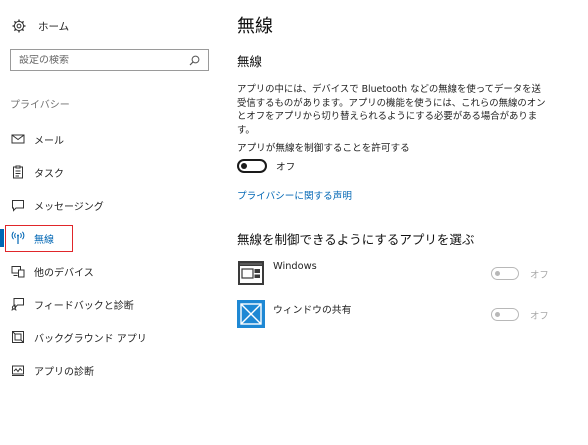 Image resolution: width=588 pixels, height=445 pixels. What do you see at coordinates (18, 337) in the screenshot?
I see `background-apps-icon` at bounding box center [18, 337].